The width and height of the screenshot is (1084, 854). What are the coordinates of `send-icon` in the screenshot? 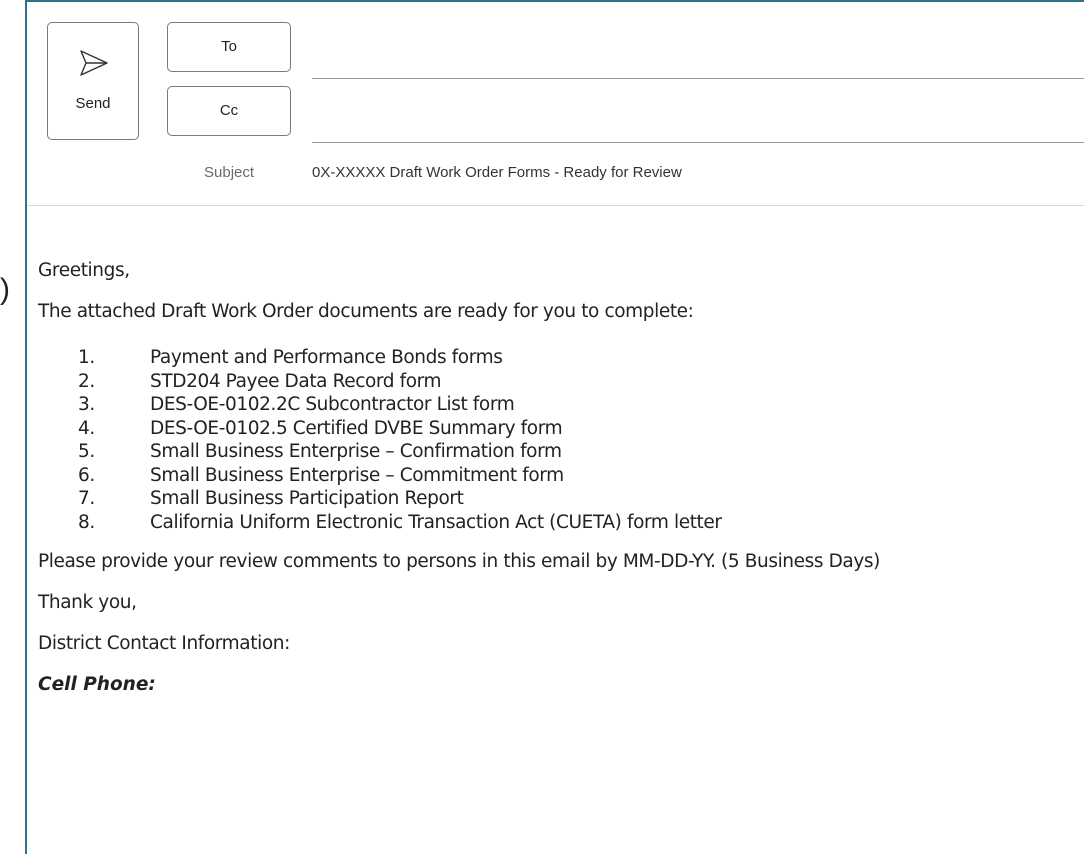 It's located at (94, 63).